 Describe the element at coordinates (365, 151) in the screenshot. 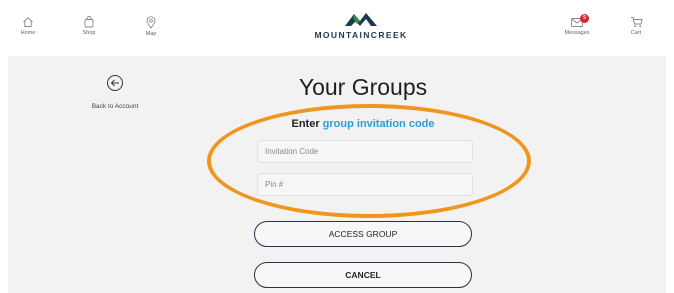

I see `invitation-code-input` at that location.